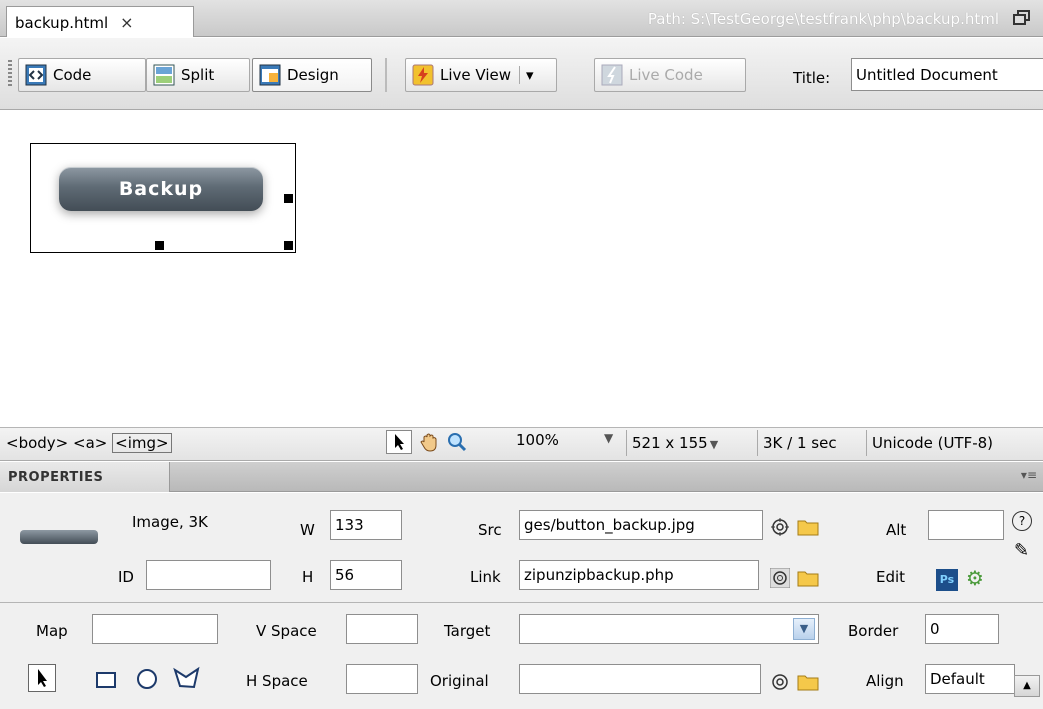  I want to click on live-view-label: Live View, so click(475, 75).